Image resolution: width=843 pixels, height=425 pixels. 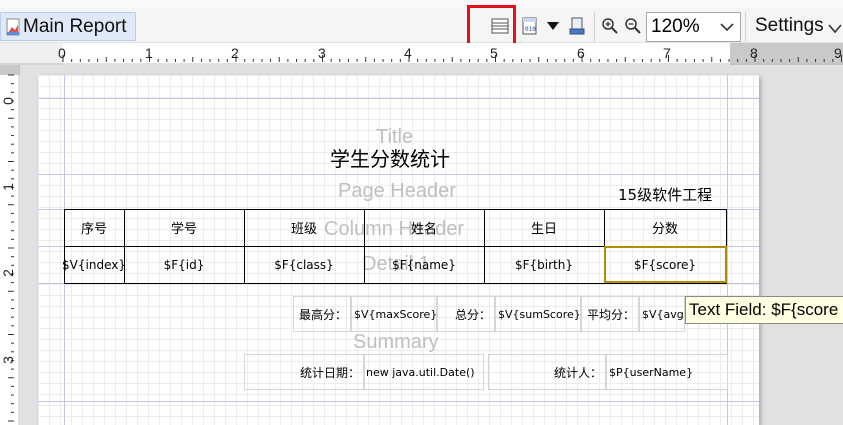 What do you see at coordinates (424, 264) in the screenshot?
I see `detail-field-cell: $F{name}` at bounding box center [424, 264].